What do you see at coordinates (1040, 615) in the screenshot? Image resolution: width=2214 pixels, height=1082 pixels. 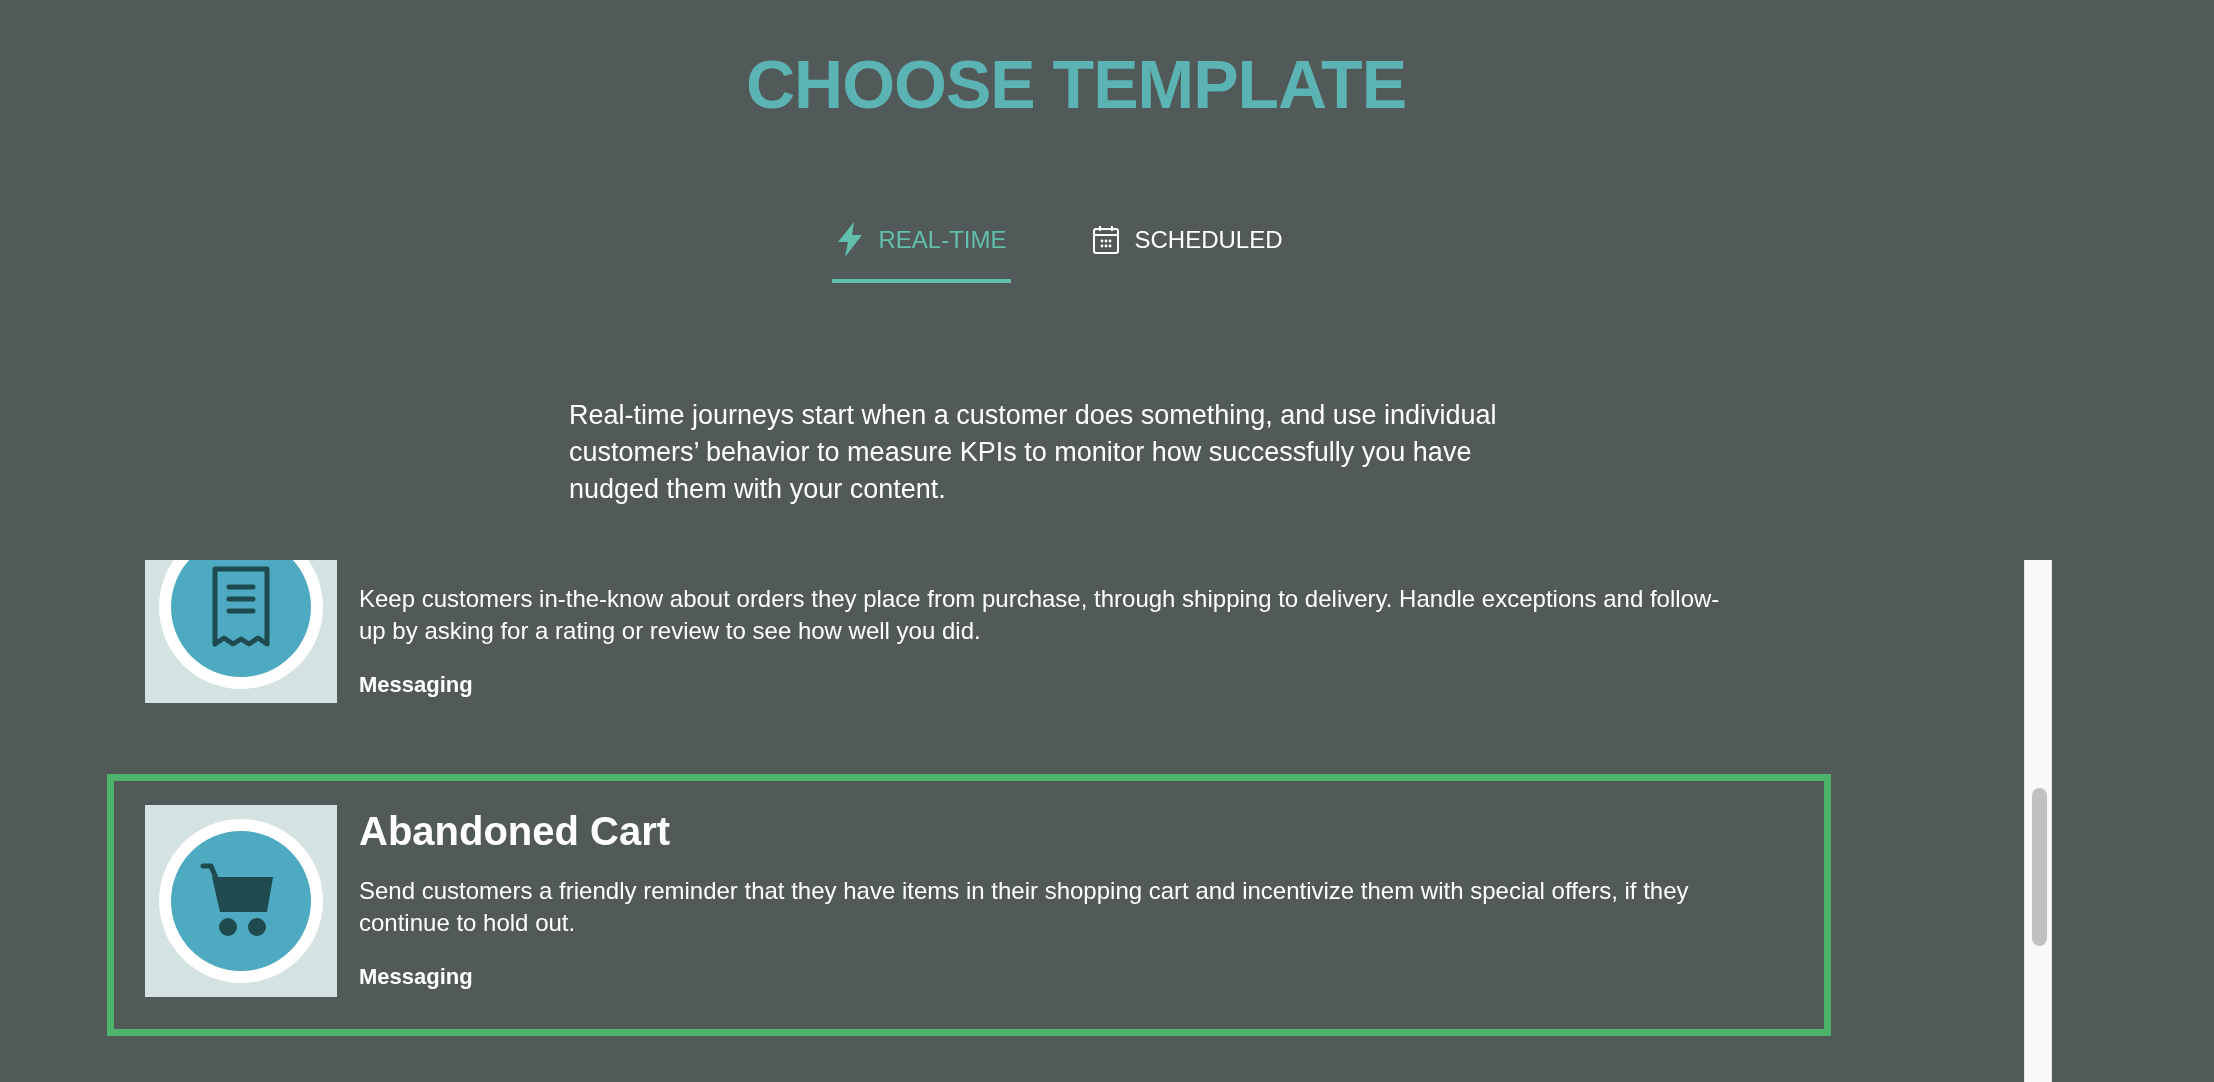 I see `template-description: Keep customers in-the-know about orders they place from purchase, through shipping to delivery. Handle exceptions and follow-up by asking for a rating or review to see how well you did.` at bounding box center [1040, 615].